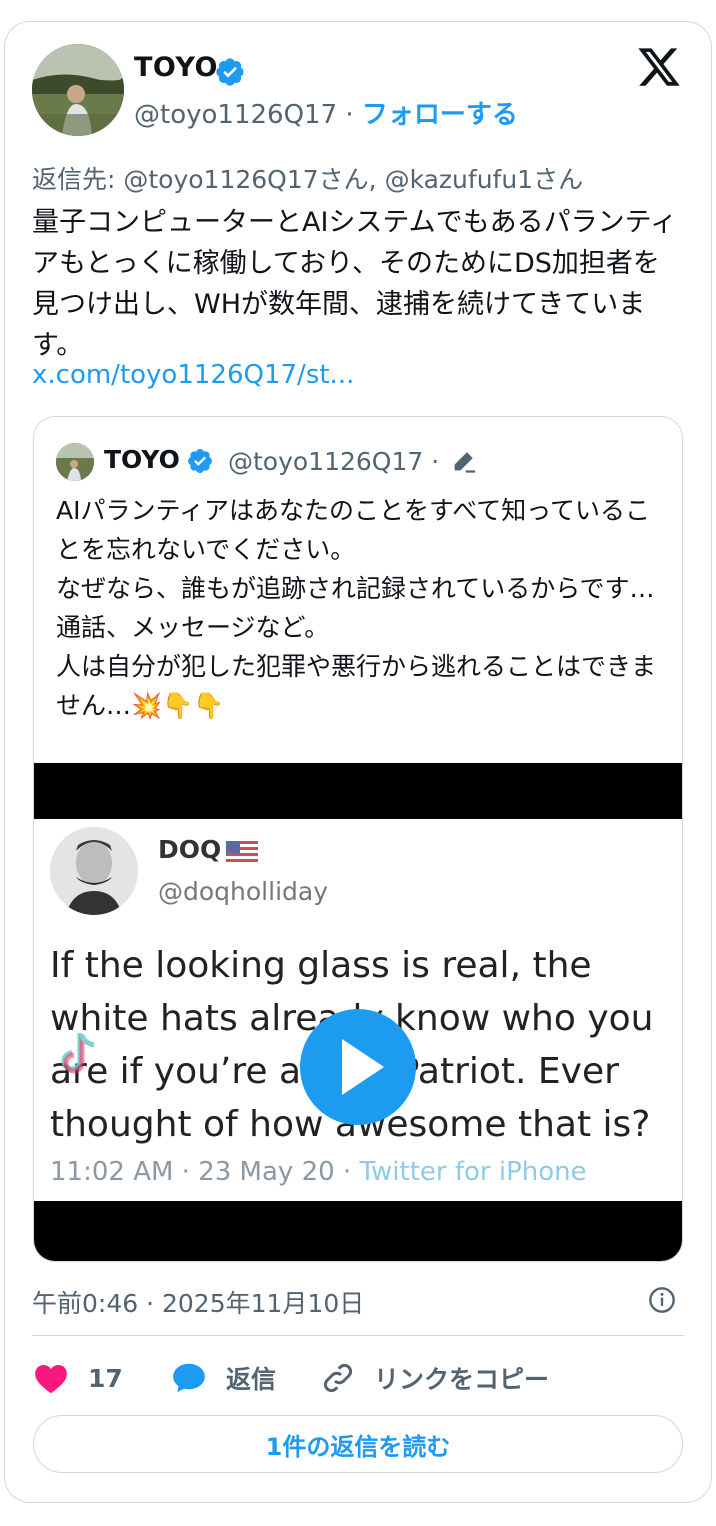 Image resolution: width=716 pixels, height=1526 pixels. Describe the element at coordinates (198, 1302) in the screenshot. I see `tweet-timestamp: 午前0:46 · 2025年11月10日` at that location.